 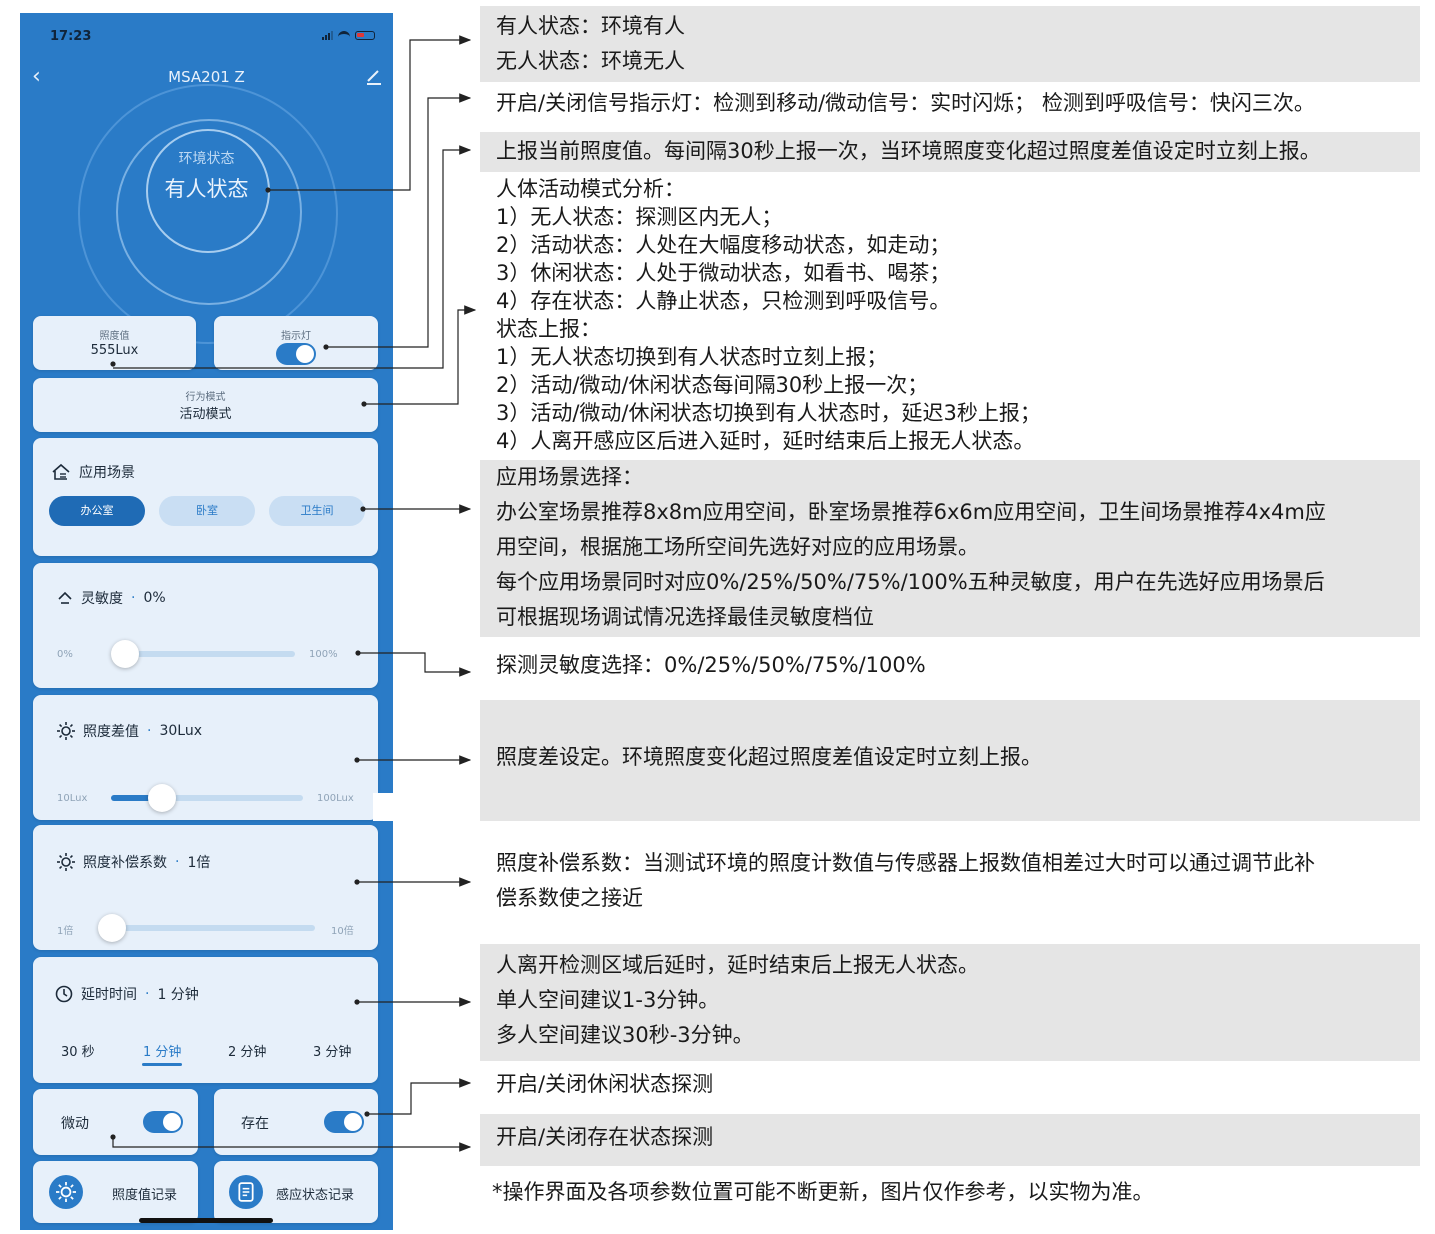 What do you see at coordinates (112, 928) in the screenshot?
I see `lux-comp-knob` at bounding box center [112, 928].